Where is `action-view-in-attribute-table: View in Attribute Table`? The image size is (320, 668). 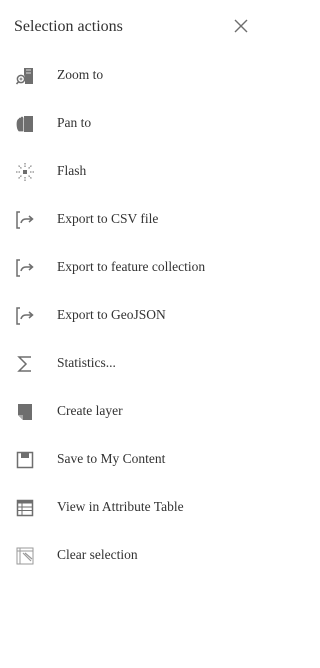 action-view-in-attribute-table: View in Attribute Table is located at coordinates (126, 508).